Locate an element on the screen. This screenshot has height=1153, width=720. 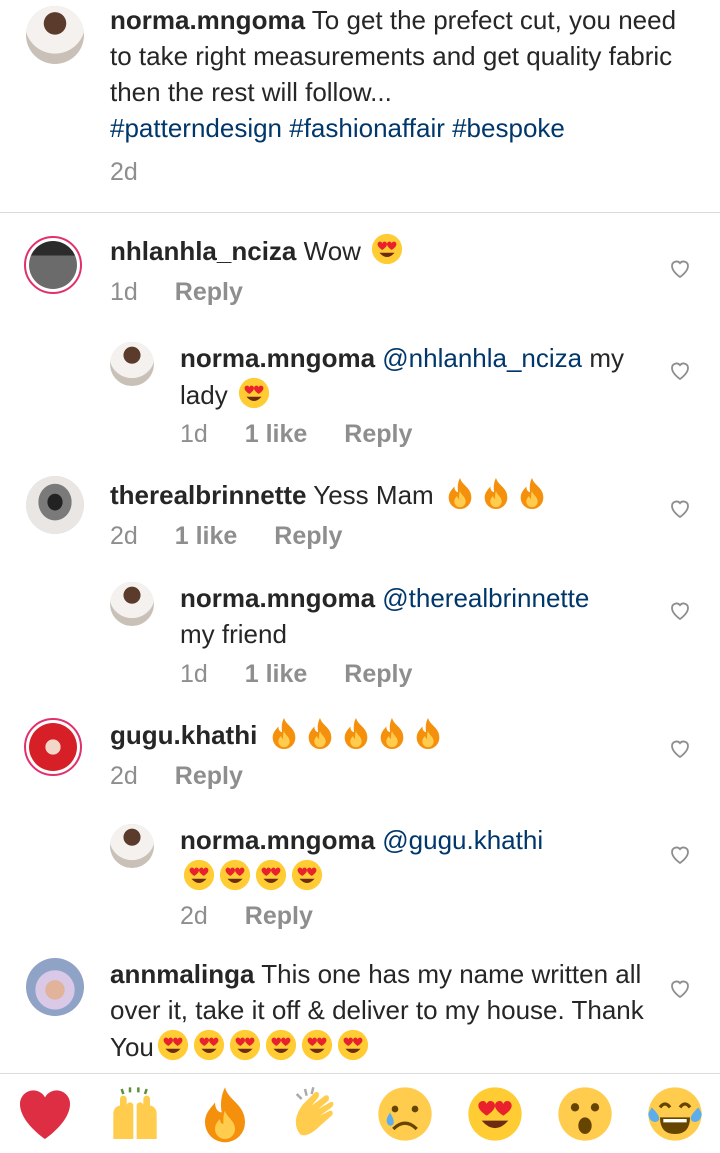
comment-body: Yess Mam is located at coordinates (373, 495).